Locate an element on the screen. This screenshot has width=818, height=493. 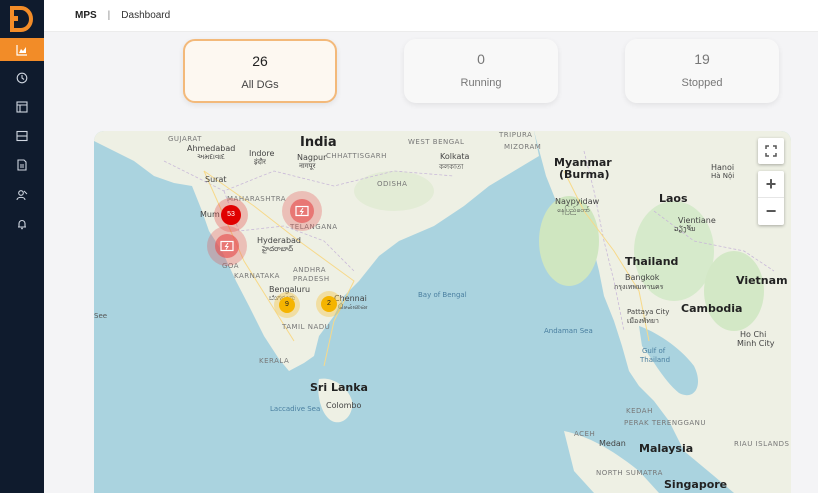
sidebar-item-history is located at coordinates (22, 77).